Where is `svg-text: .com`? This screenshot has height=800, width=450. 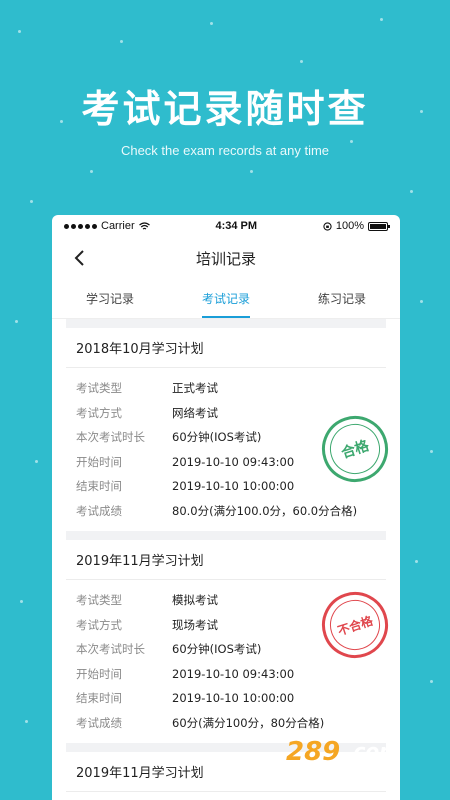 svg-text: .com is located at coordinates (373, 751).